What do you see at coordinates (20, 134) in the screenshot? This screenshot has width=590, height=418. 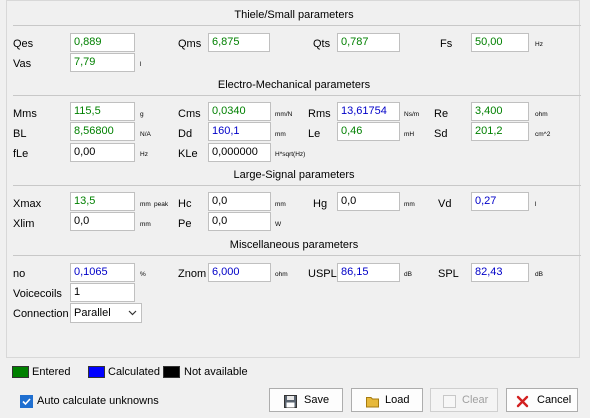 I see `bl-label: BL` at bounding box center [20, 134].